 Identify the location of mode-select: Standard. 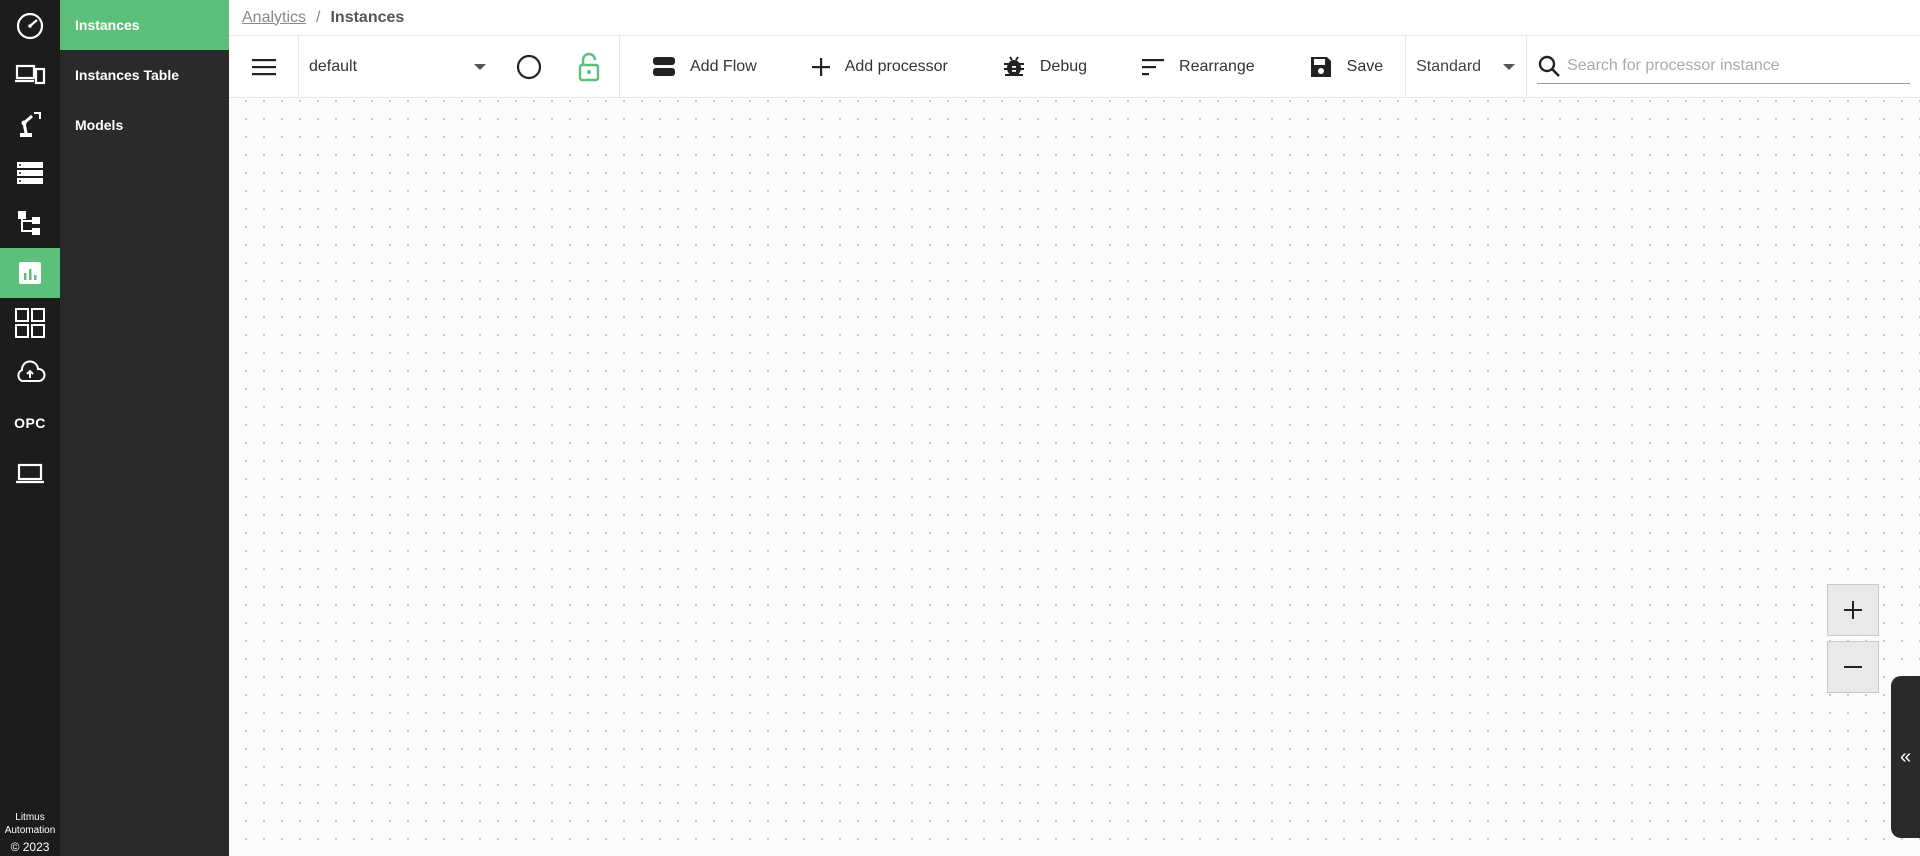
(1466, 66).